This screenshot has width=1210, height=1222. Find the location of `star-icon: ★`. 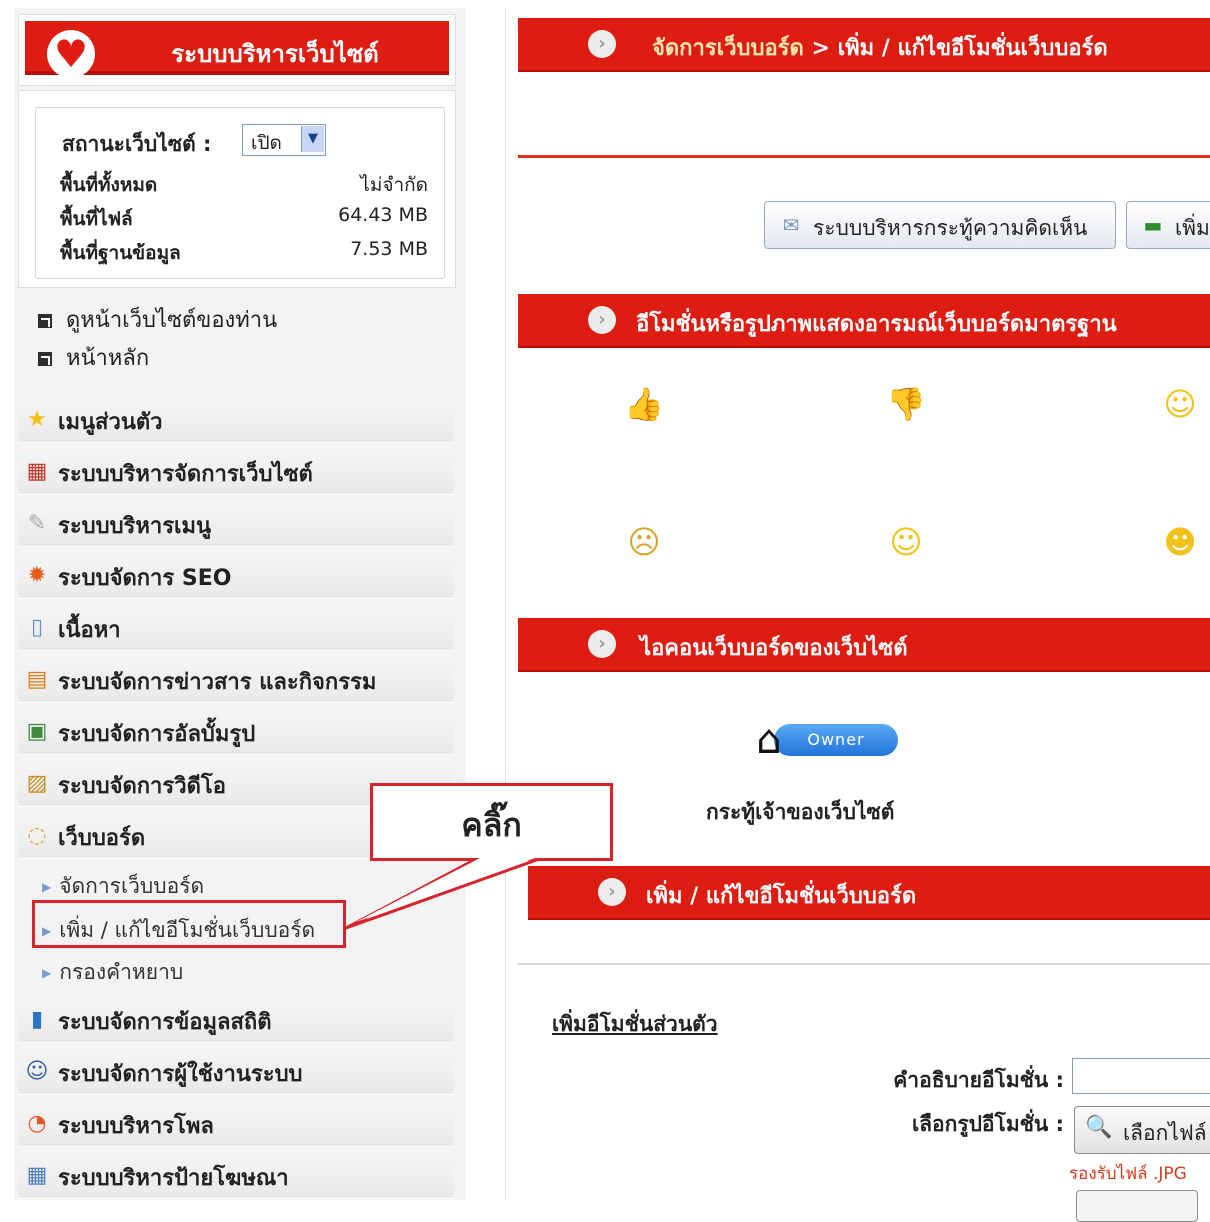

star-icon: ★ is located at coordinates (37, 419).